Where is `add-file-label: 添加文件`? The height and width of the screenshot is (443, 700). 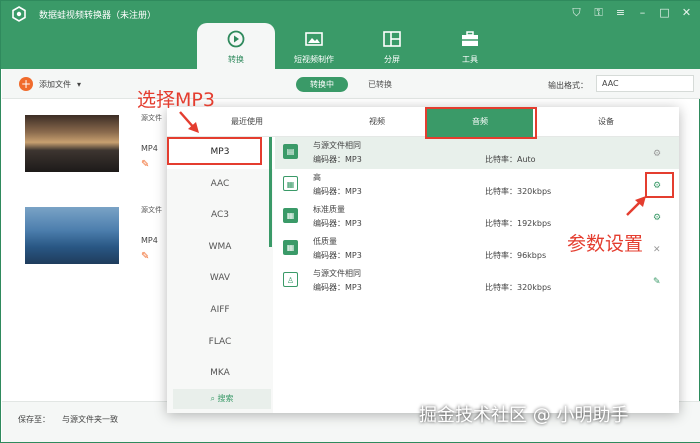
add-file-label: 添加文件 is located at coordinates (55, 84).